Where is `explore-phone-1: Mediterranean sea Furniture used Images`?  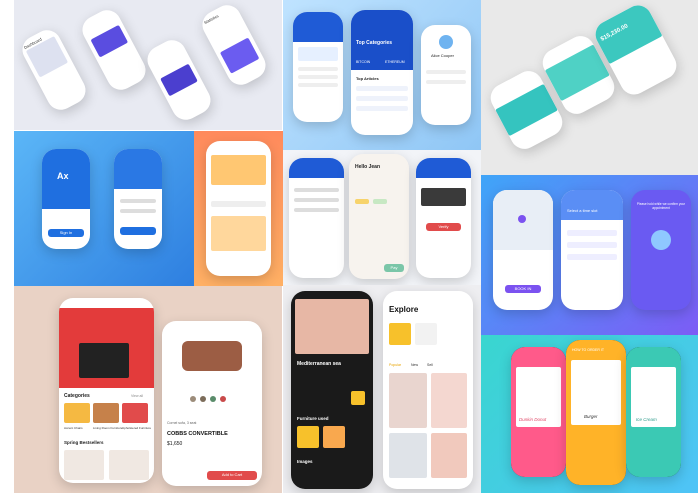 explore-phone-1: Mediterranean sea Furniture used Images is located at coordinates (332, 390).